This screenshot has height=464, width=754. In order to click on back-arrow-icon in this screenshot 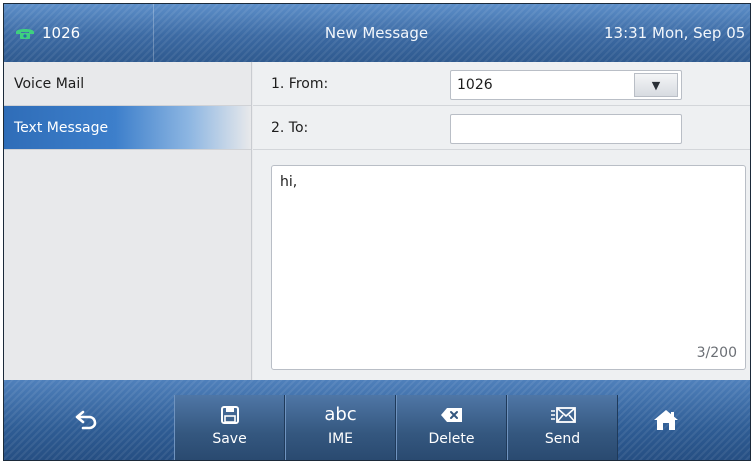, I will do `click(86, 420)`.